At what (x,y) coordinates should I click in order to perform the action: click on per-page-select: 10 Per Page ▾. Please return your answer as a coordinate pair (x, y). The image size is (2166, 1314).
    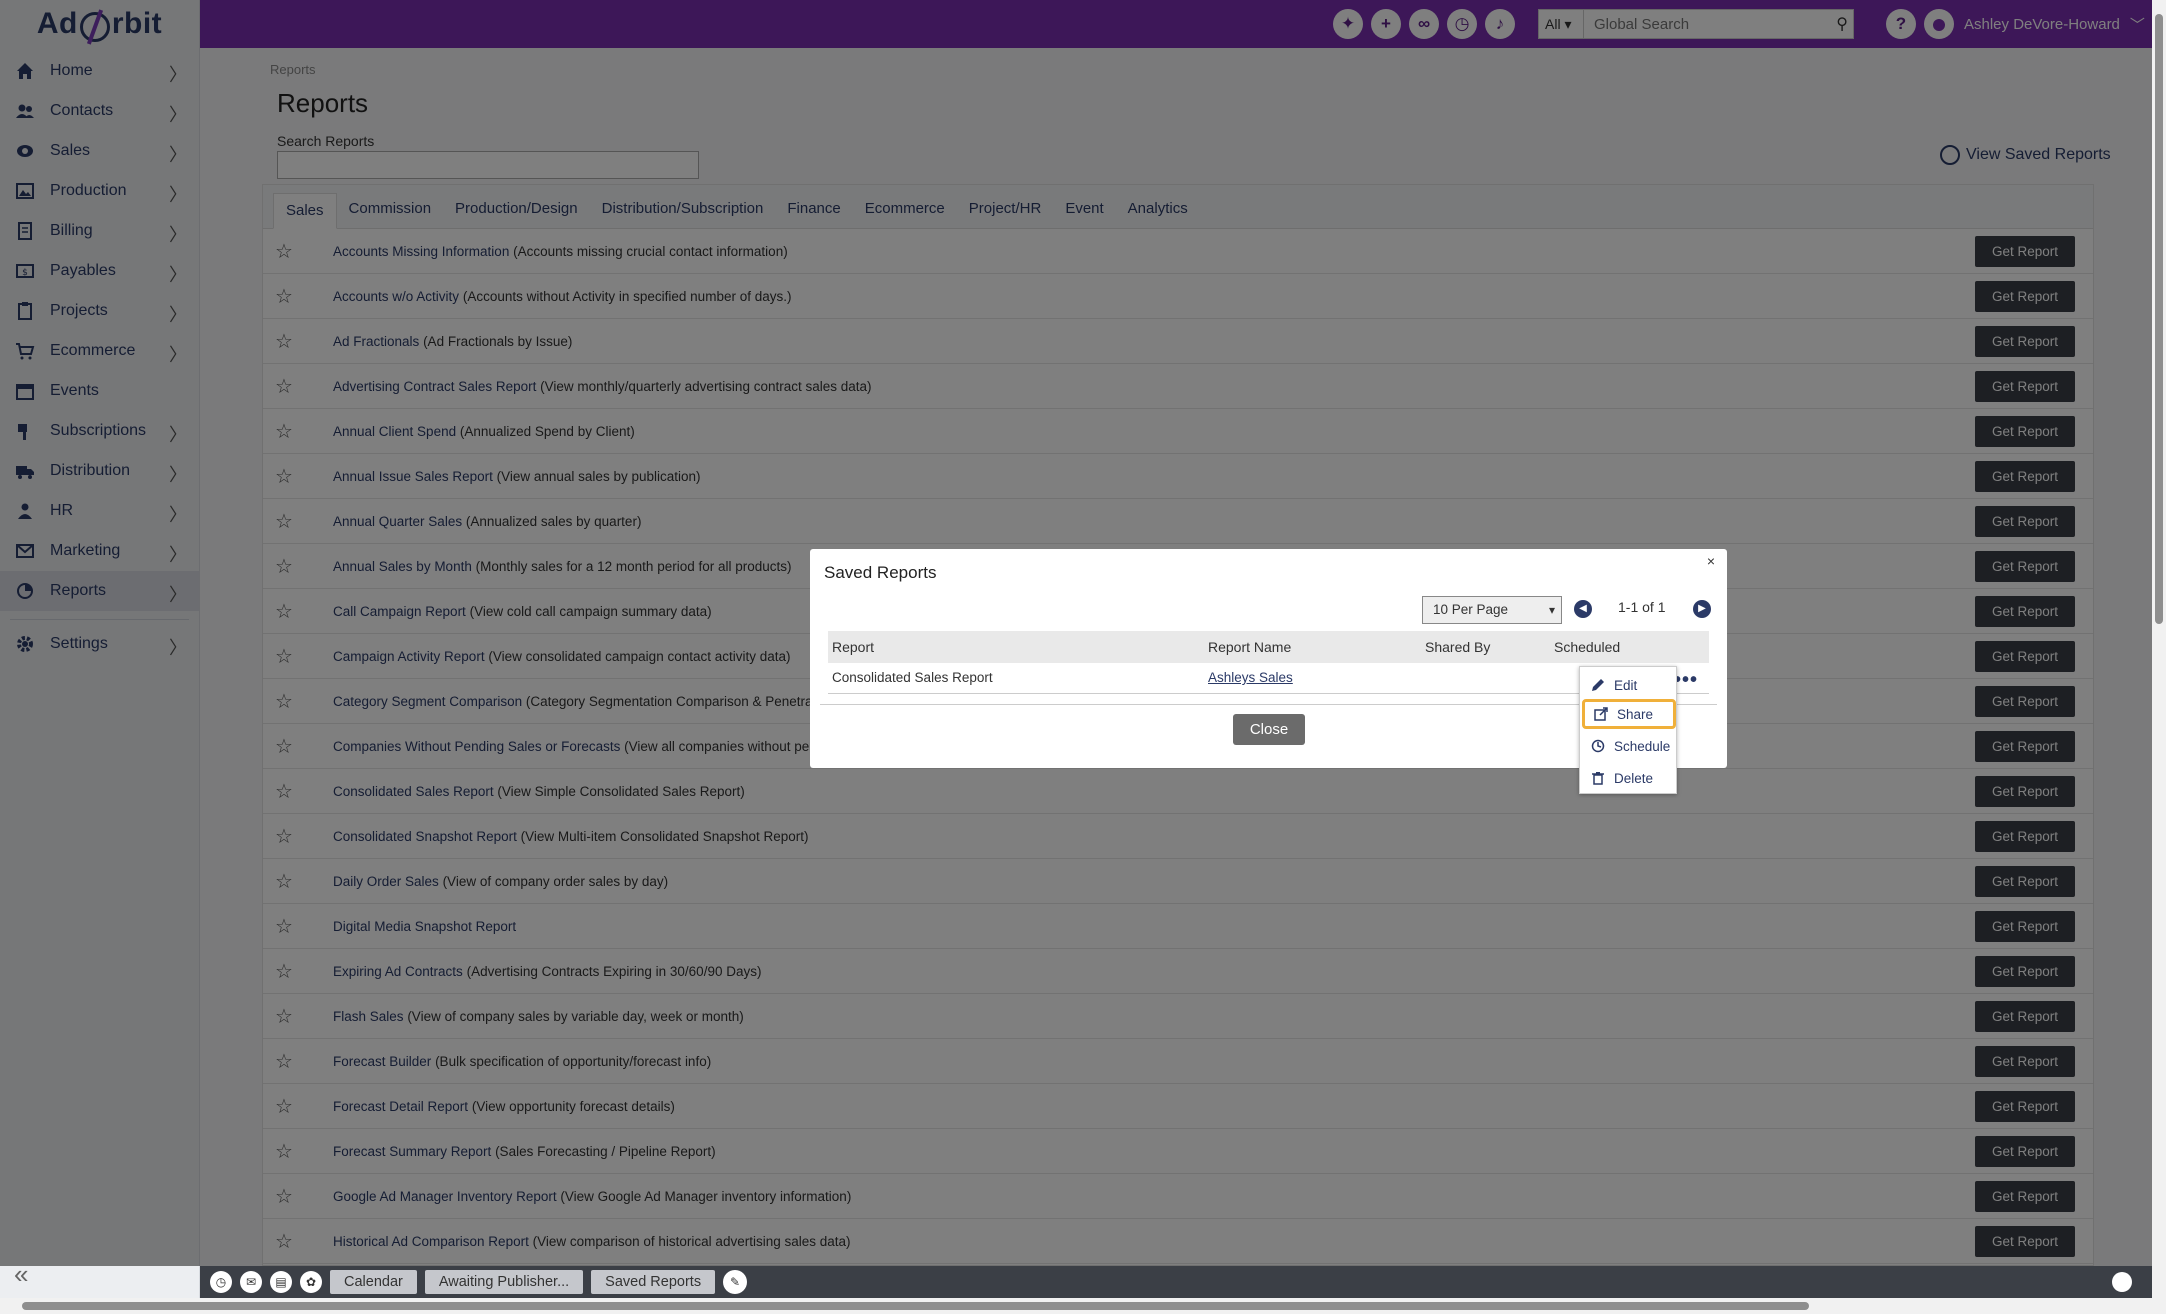
    Looking at the image, I should click on (1492, 610).